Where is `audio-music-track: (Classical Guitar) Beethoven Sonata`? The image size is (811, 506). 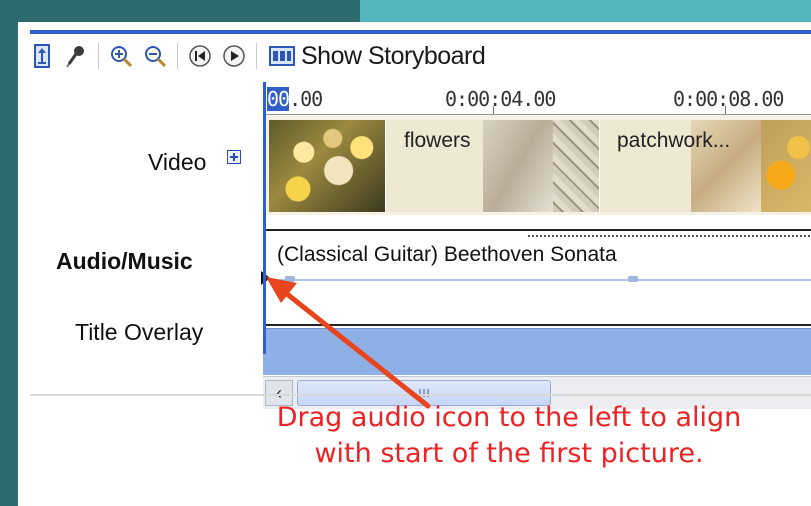
audio-music-track: (Classical Guitar) Beethoven Sonata is located at coordinates (536, 277).